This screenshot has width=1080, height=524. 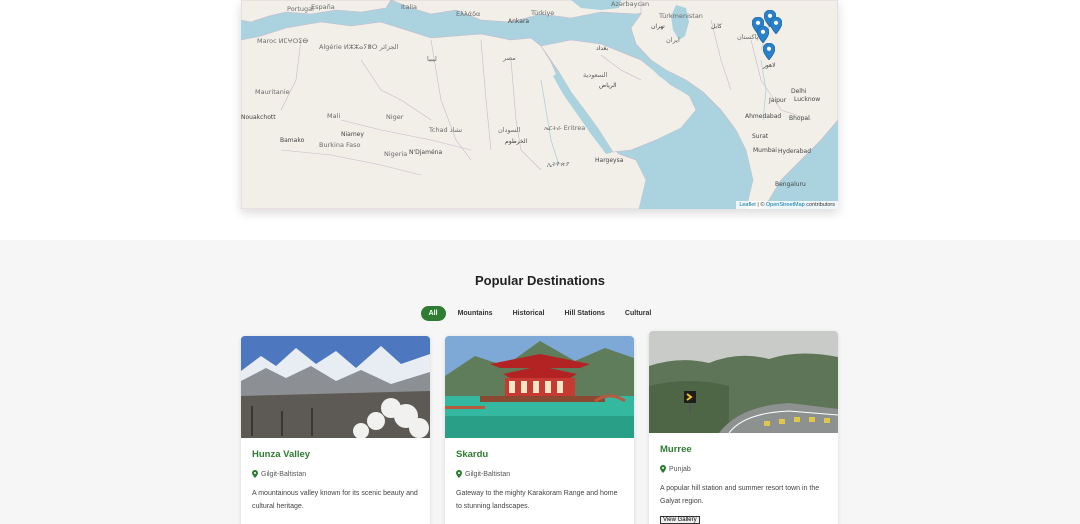 I want to click on section-title: Popular Destinations, so click(x=540, y=280).